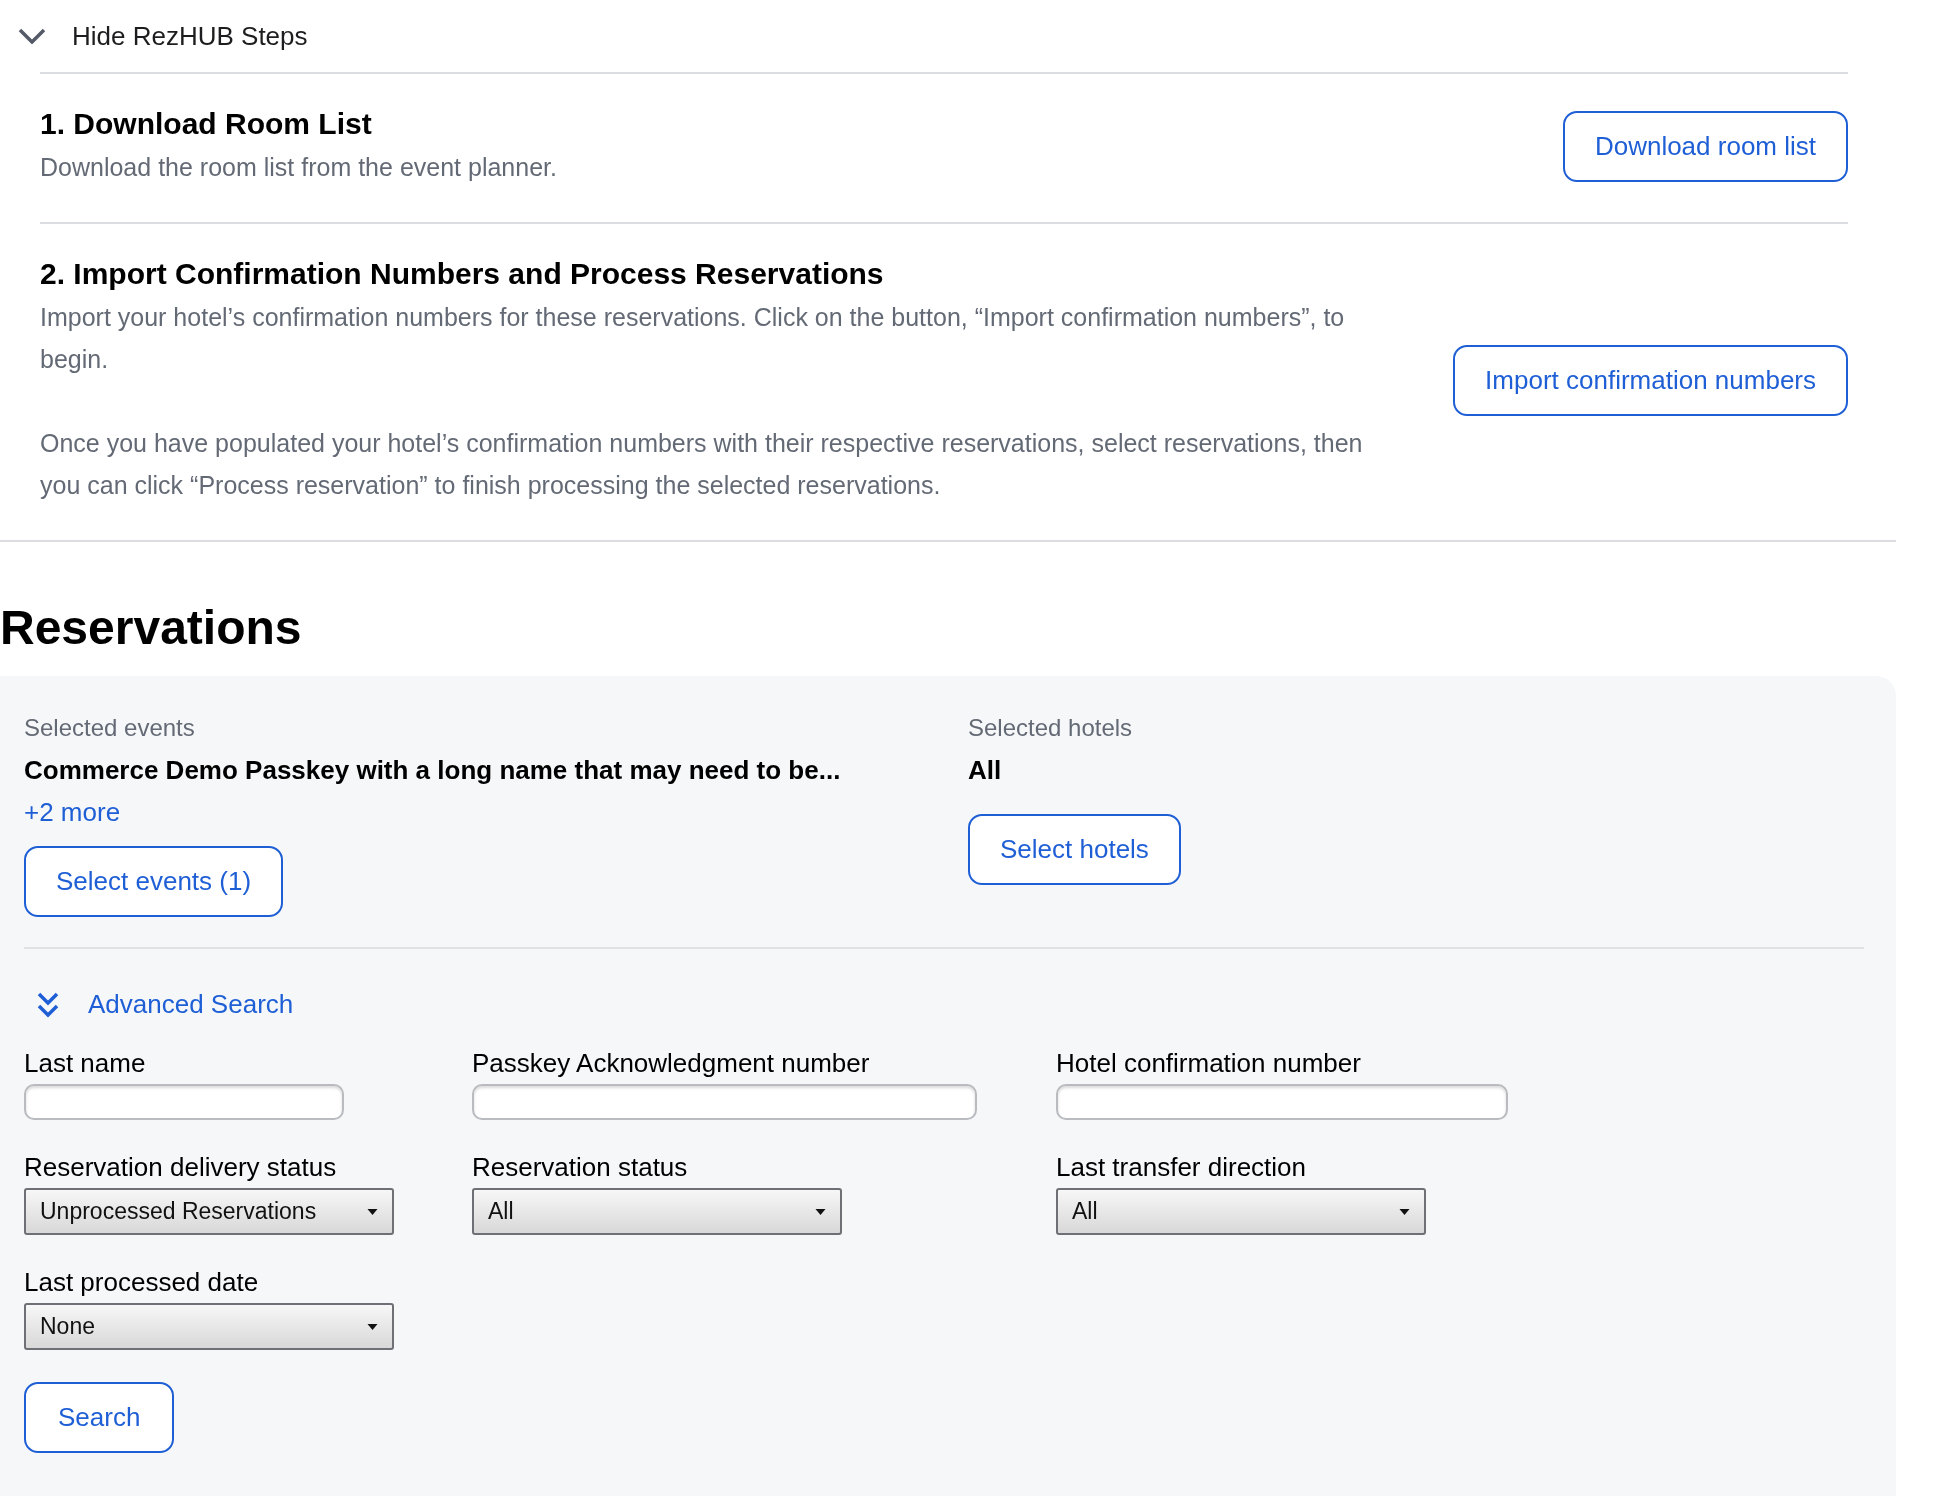  Describe the element at coordinates (209, 1211) in the screenshot. I see `dropdown-select: Unprocessed Reservations` at that location.